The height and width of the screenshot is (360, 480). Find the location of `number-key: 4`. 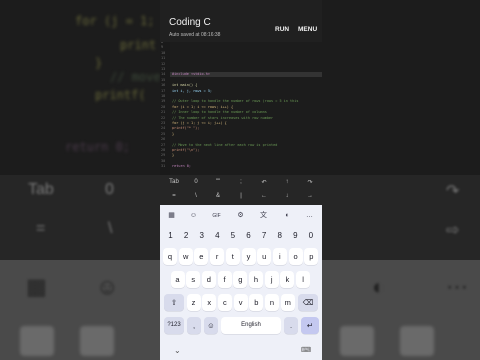

number-key: 4 is located at coordinates (217, 235).